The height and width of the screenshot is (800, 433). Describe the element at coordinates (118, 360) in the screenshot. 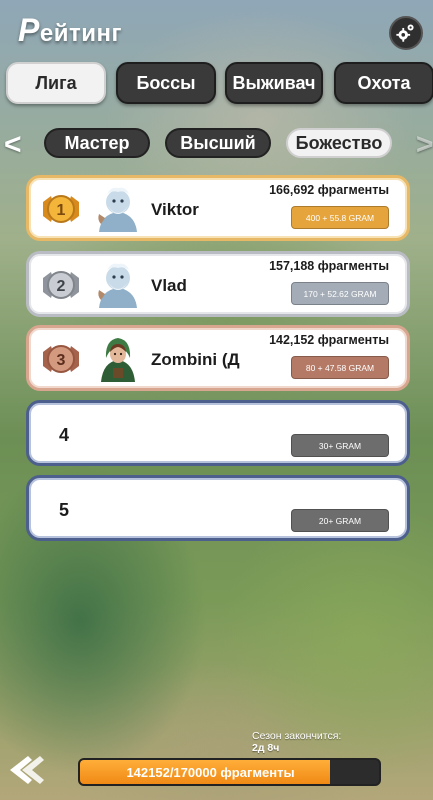

I see `hooded-archer-avatar` at that location.